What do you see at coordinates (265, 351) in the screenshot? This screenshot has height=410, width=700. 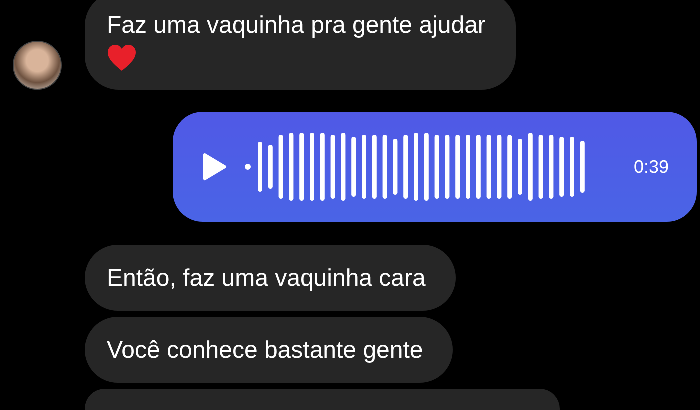 I see `message-text: Você conhece bastante gente` at bounding box center [265, 351].